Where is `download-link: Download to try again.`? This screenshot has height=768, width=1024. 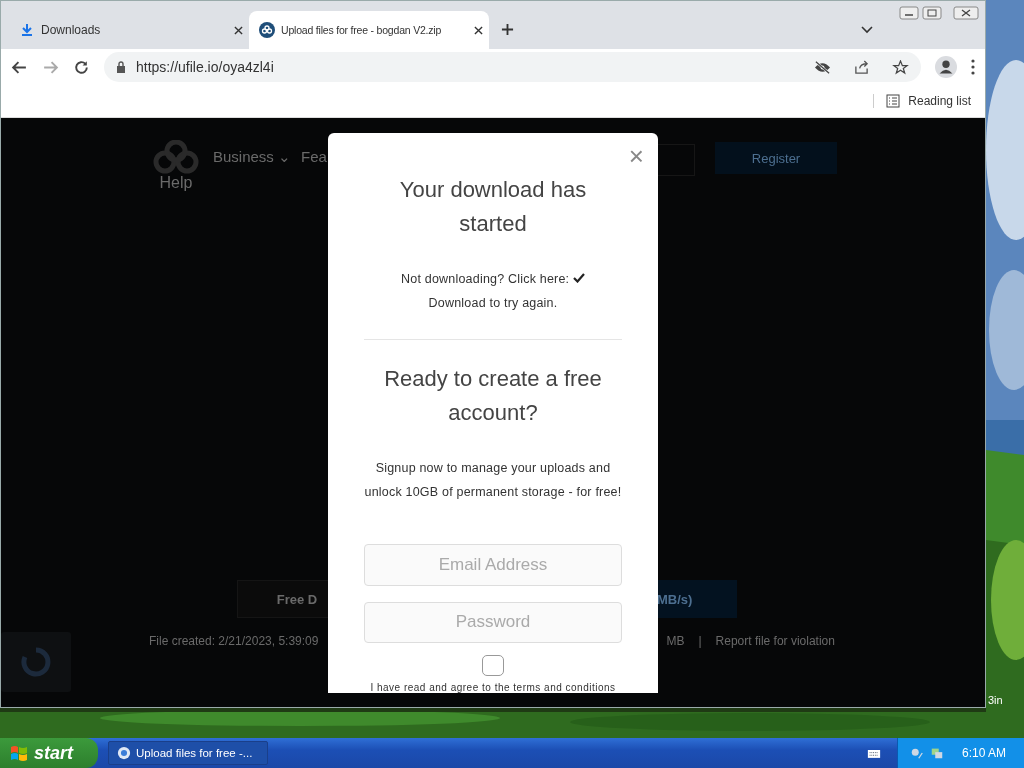 download-link: Download to try again. is located at coordinates (493, 303).